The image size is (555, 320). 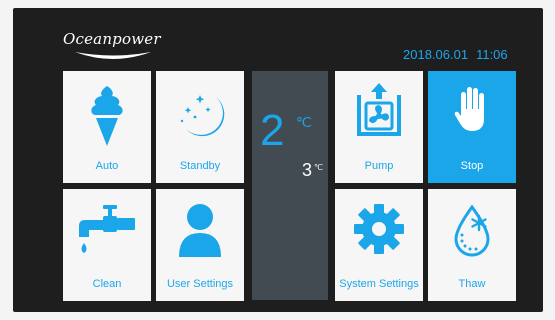 I want to click on logo-swoosh-icon, so click(x=113, y=55).